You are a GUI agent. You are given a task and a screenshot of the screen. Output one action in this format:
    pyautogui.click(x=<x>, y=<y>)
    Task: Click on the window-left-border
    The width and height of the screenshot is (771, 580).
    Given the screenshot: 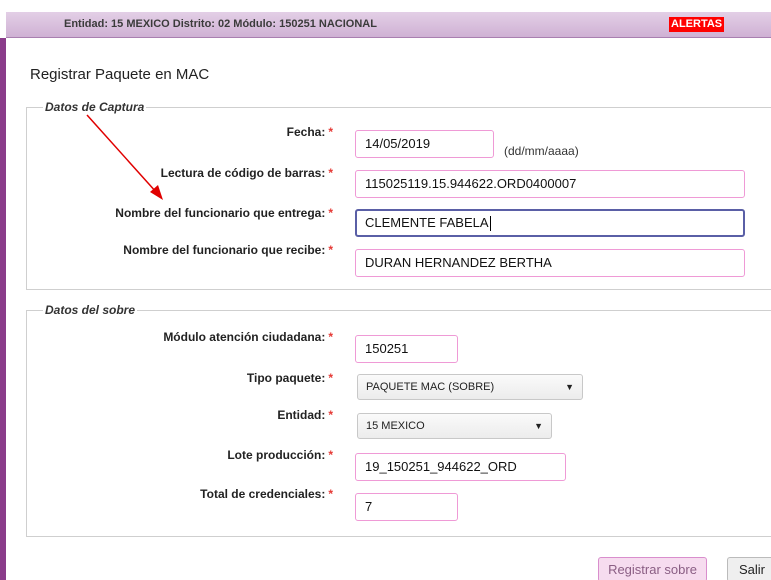 What is the action you would take?
    pyautogui.click(x=3, y=290)
    